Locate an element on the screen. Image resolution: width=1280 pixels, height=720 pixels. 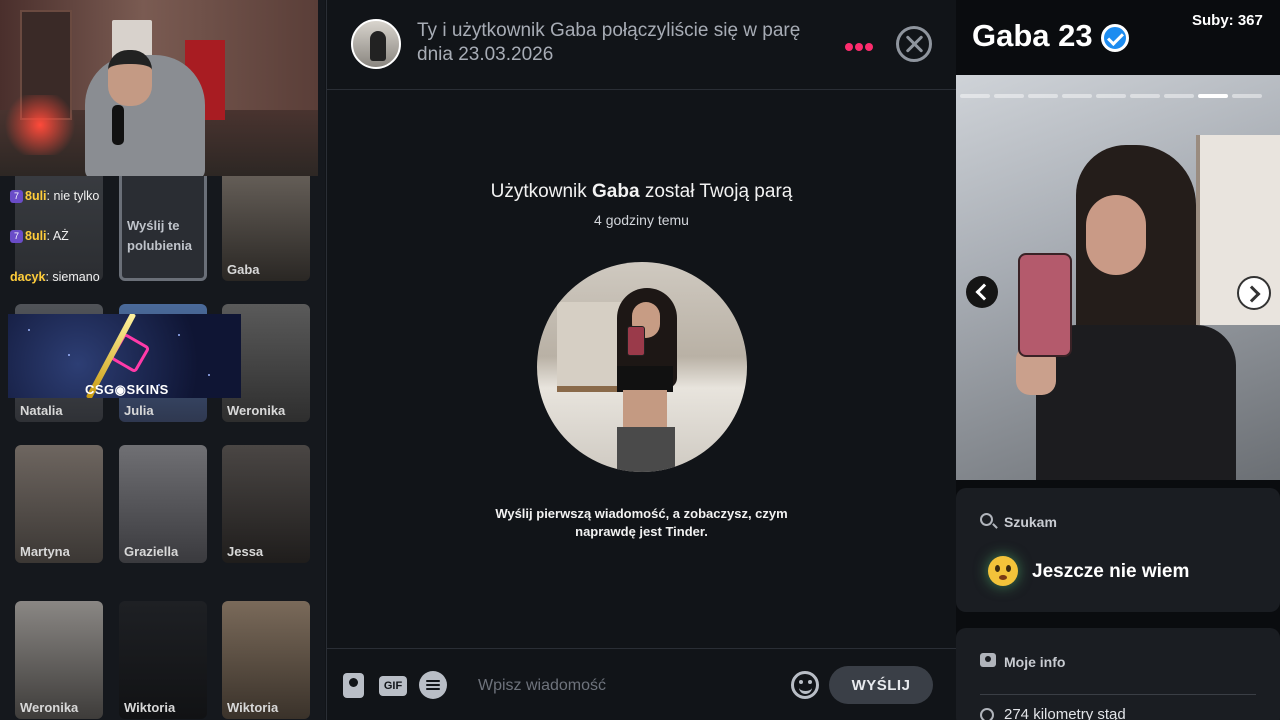
chat-text: AŻ is located at coordinates (60, 236).